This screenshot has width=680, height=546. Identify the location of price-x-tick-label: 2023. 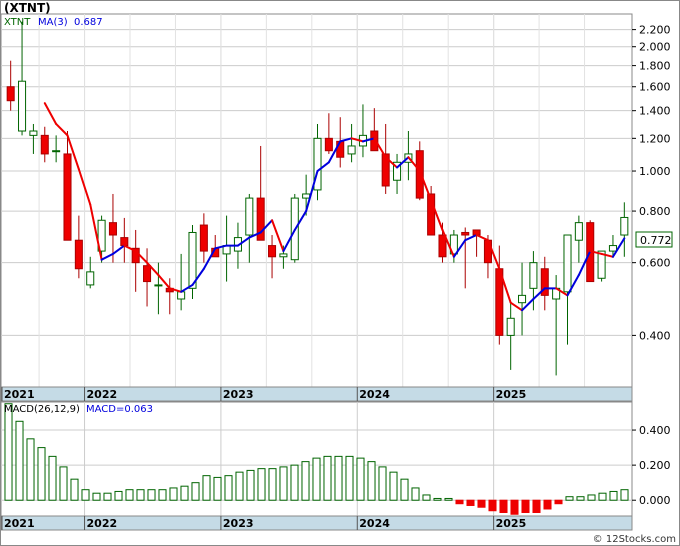
(238, 394).